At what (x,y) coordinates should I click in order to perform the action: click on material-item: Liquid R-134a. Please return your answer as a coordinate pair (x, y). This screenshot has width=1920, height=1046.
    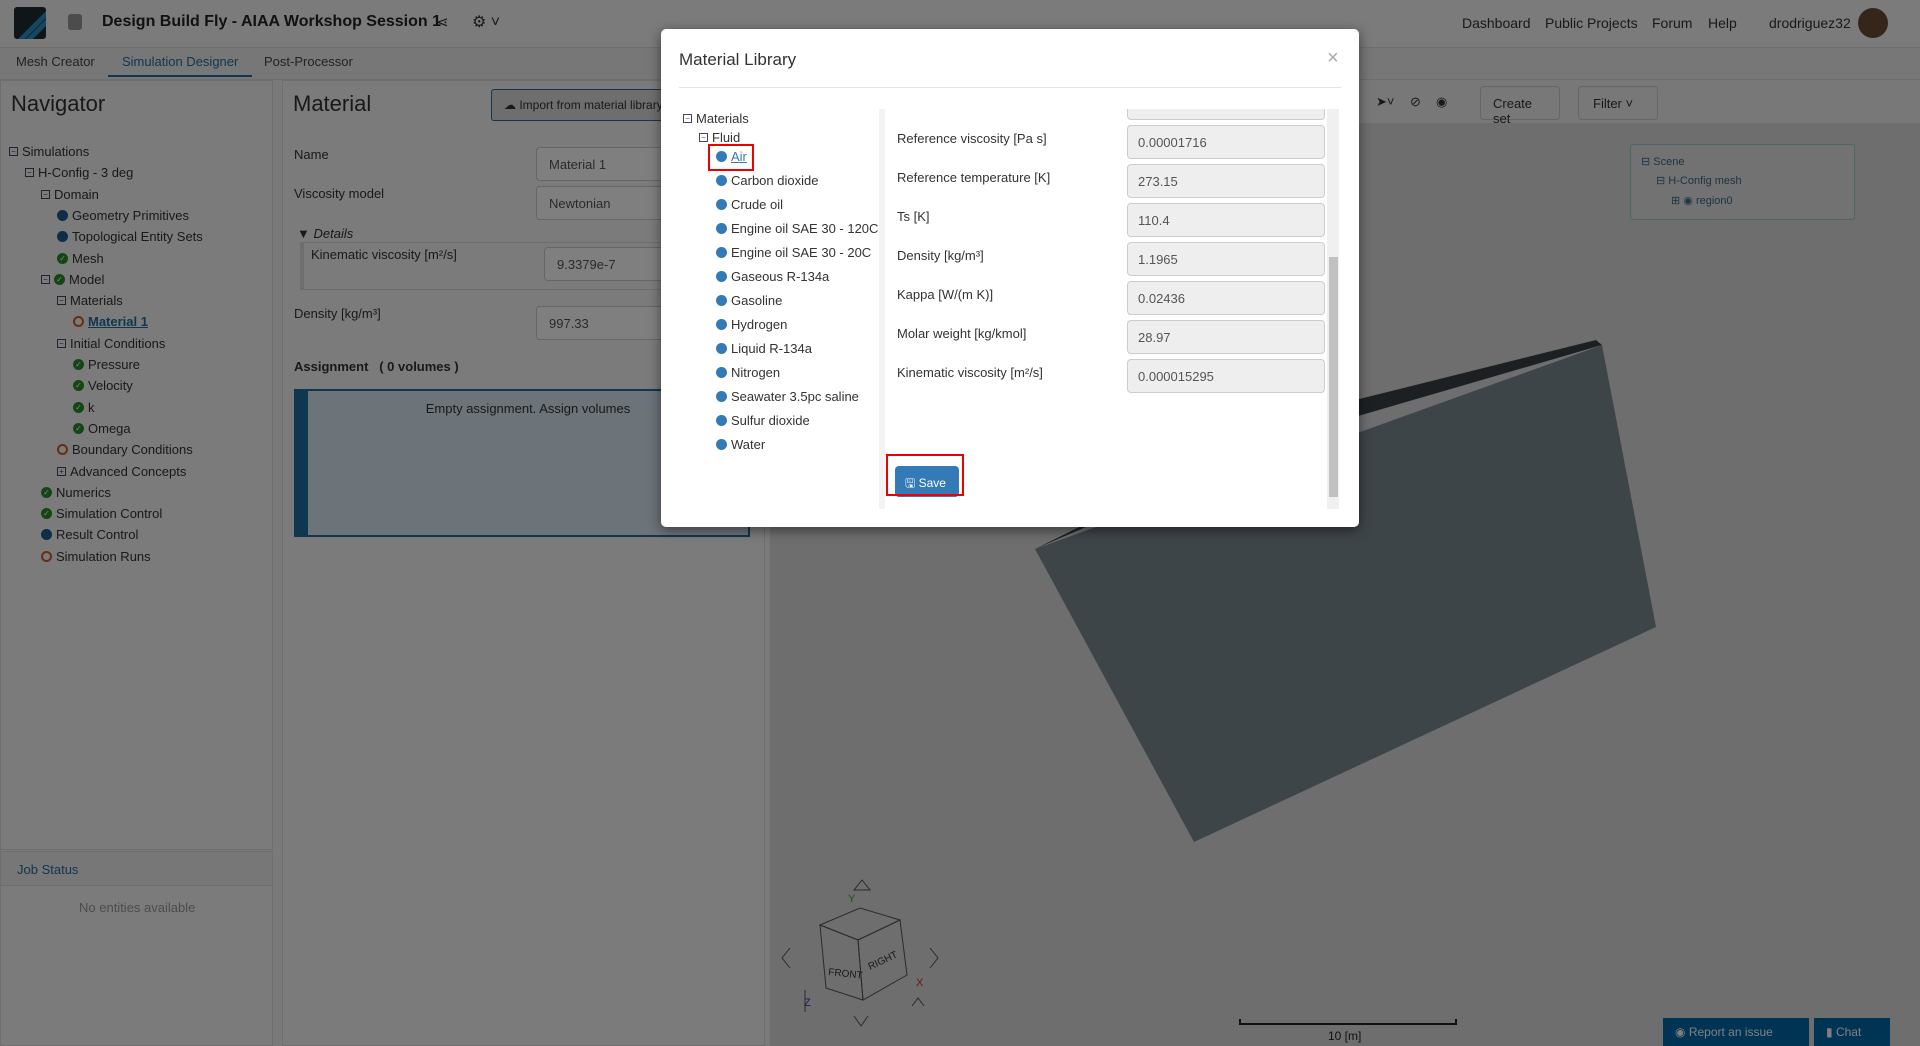
    Looking at the image, I should click on (764, 348).